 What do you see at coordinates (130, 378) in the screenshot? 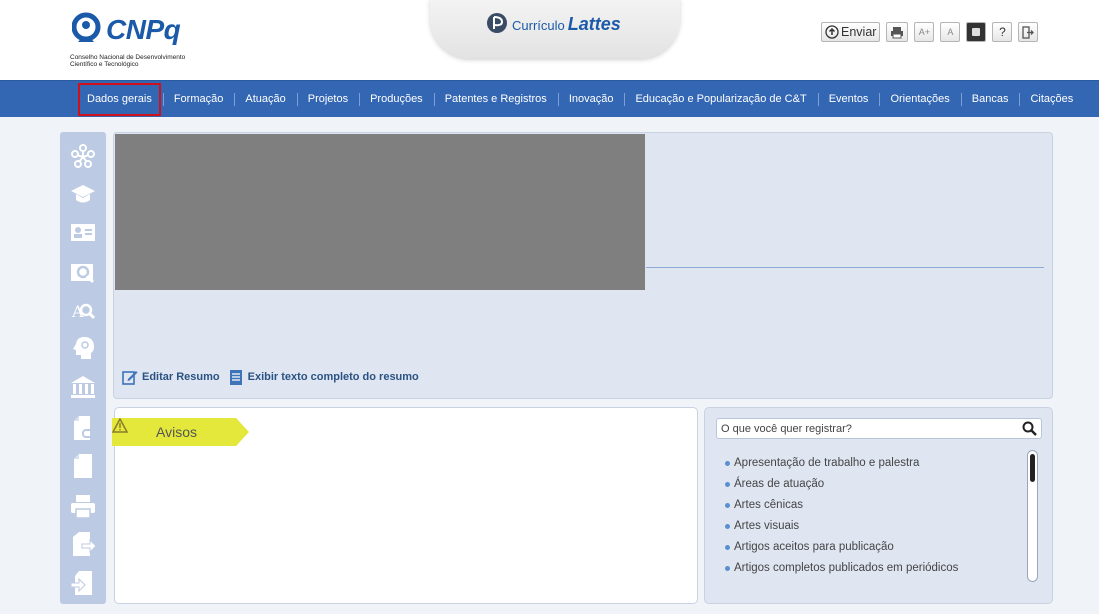
I see `edit-icon` at bounding box center [130, 378].